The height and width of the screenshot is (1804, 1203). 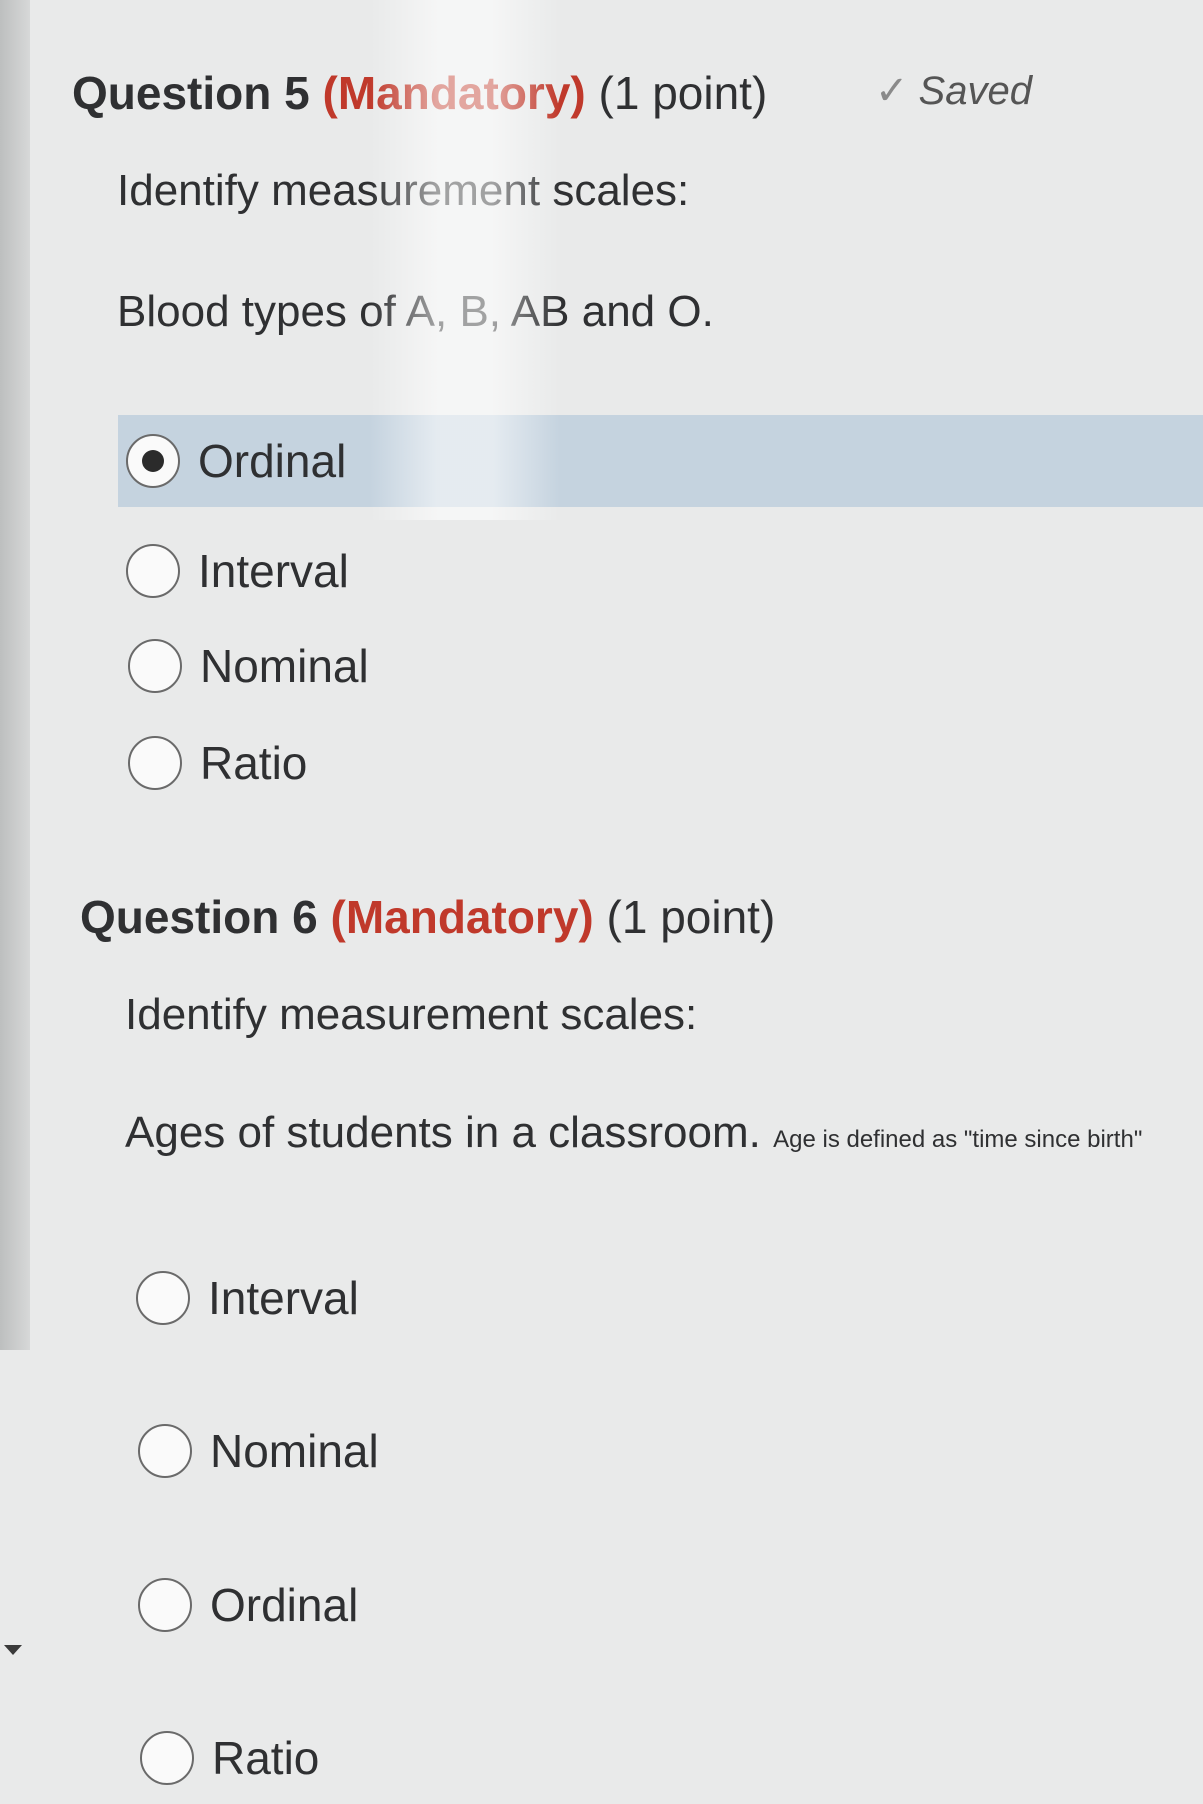 I want to click on question-item-text: Ages of students in a classroom., so click(x=443, y=1132).